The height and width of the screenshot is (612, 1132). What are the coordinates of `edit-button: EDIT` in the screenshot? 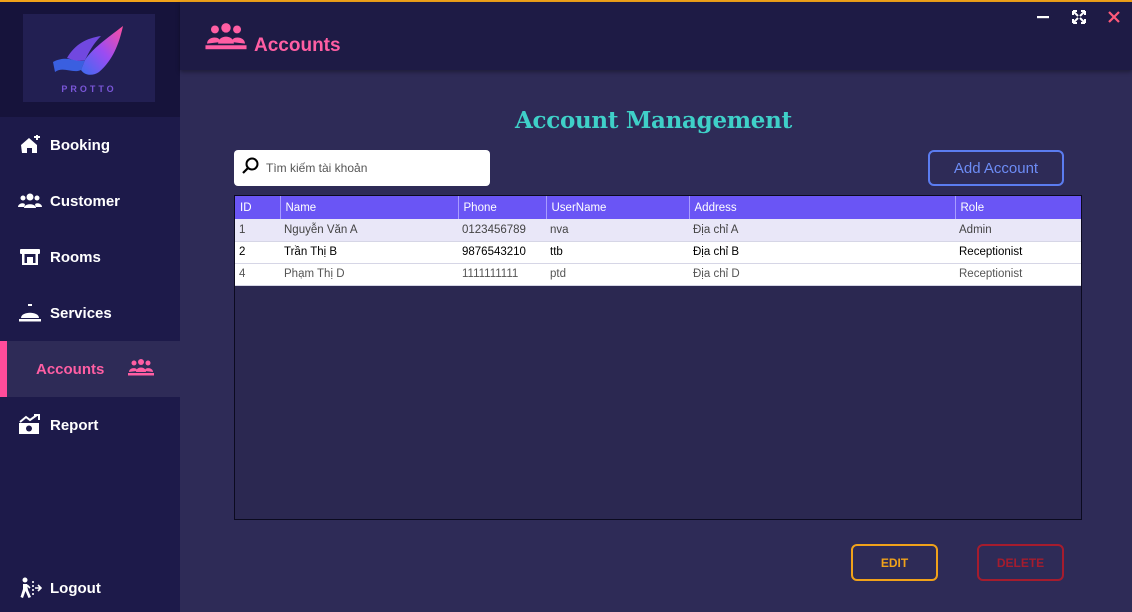 It's located at (894, 562).